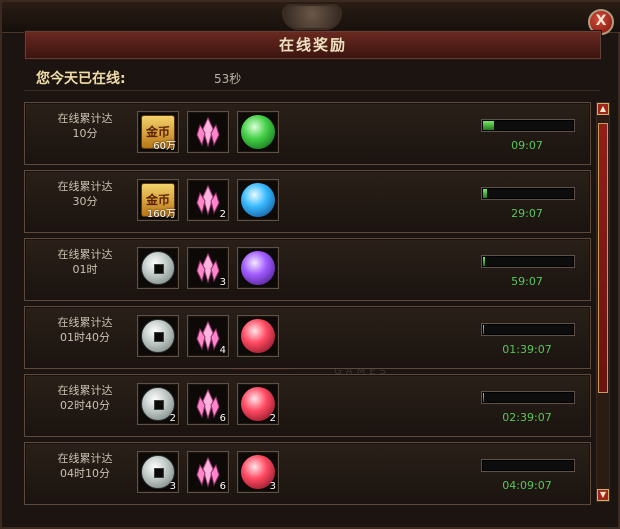  What do you see at coordinates (527, 145) in the screenshot?
I see `countdown-timer: 09:07` at bounding box center [527, 145].